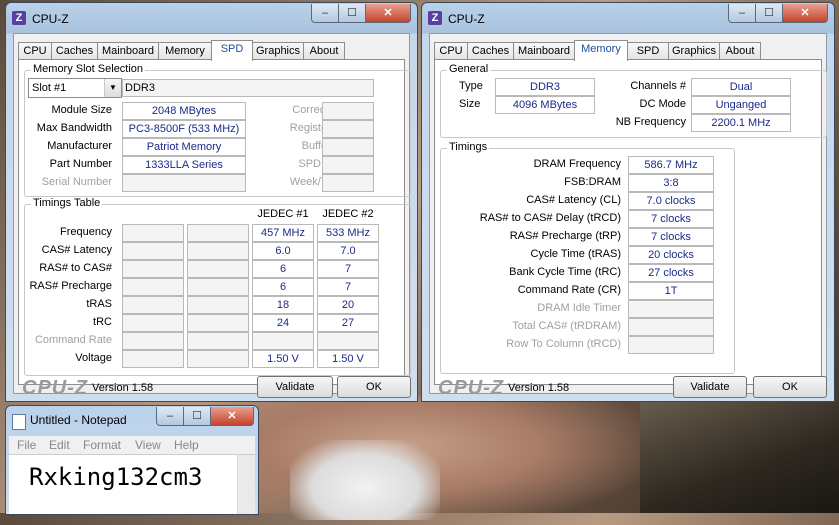 This screenshot has width=839, height=525. What do you see at coordinates (73, 340) in the screenshot?
I see `timing-row-label: Command Rate` at bounding box center [73, 340].